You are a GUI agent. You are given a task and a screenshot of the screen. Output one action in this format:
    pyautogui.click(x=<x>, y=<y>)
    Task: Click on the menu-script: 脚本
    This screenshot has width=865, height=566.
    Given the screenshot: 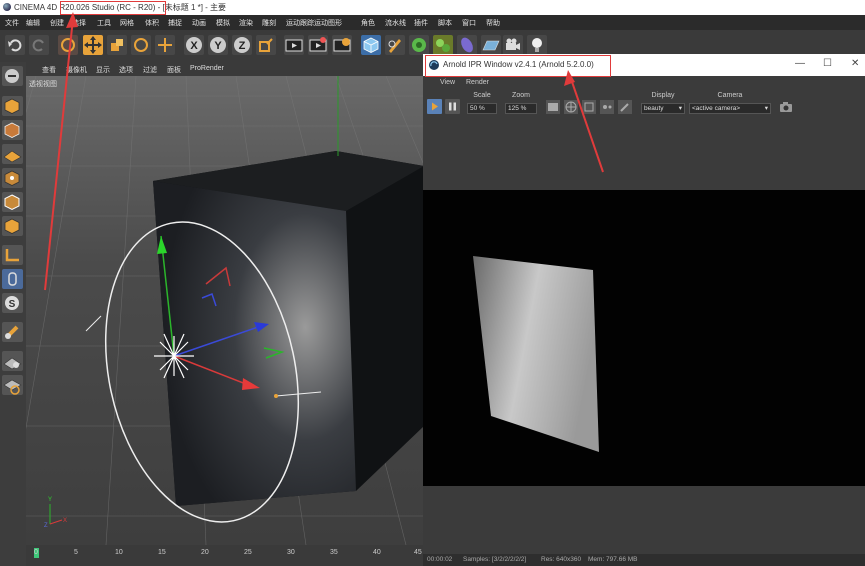 What is the action you would take?
    pyautogui.click(x=445, y=23)
    